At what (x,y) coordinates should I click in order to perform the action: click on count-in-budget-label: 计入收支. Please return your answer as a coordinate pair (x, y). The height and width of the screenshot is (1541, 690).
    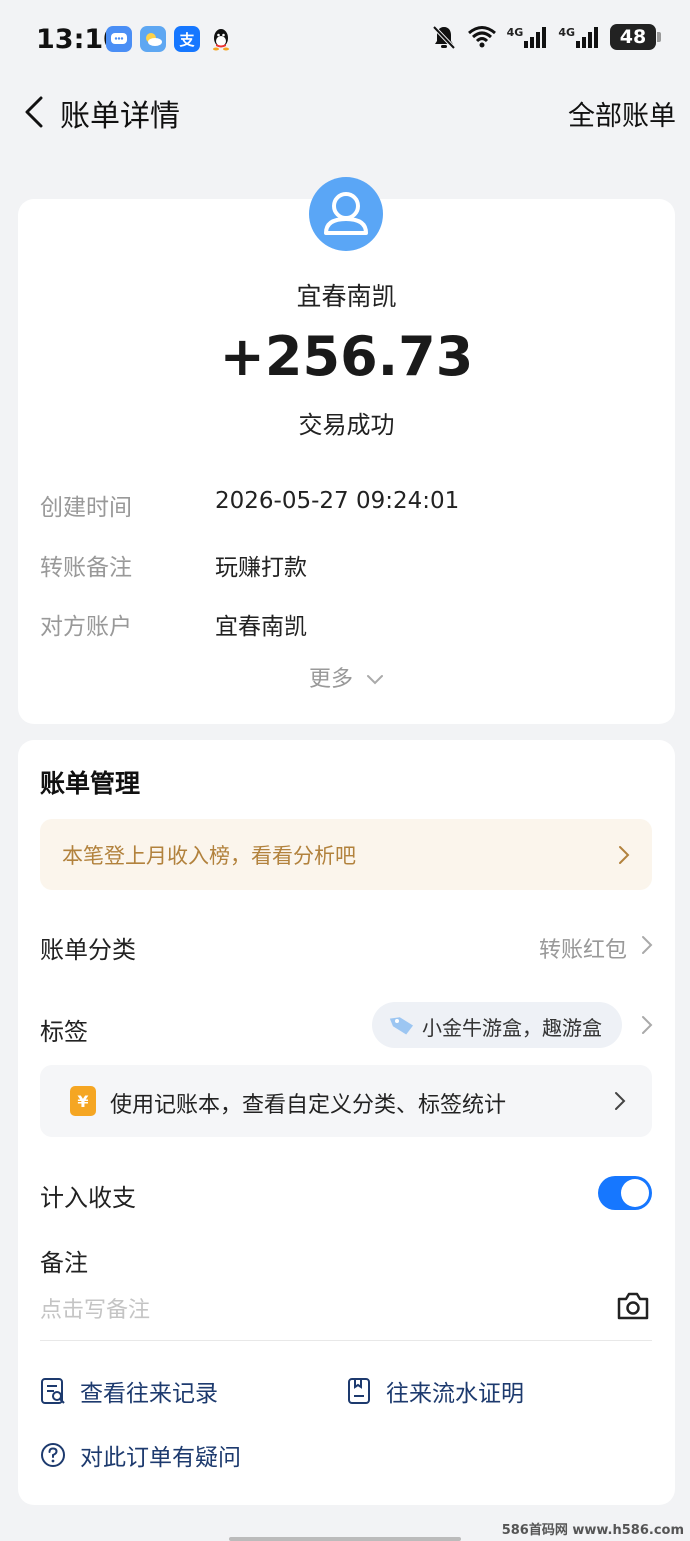
    Looking at the image, I should click on (88, 1198).